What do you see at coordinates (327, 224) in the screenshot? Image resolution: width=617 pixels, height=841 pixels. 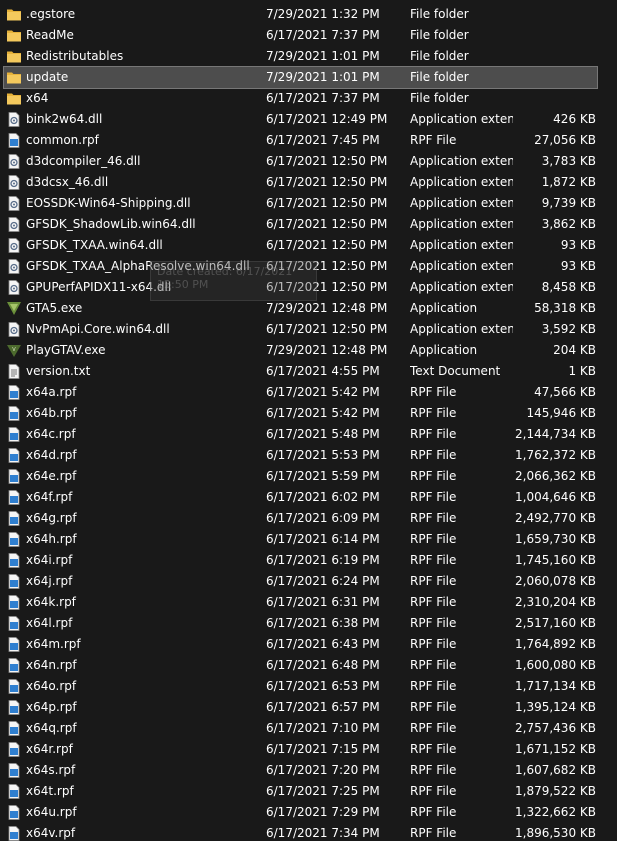 I see `file-date-modified: 6/17/2021 12:50 PM` at bounding box center [327, 224].